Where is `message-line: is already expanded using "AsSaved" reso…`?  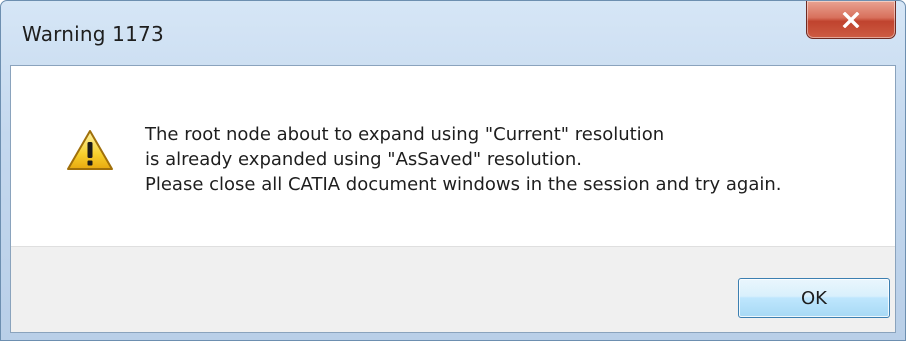
message-line: is already expanded using "AsSaved" reso… is located at coordinates (363, 159).